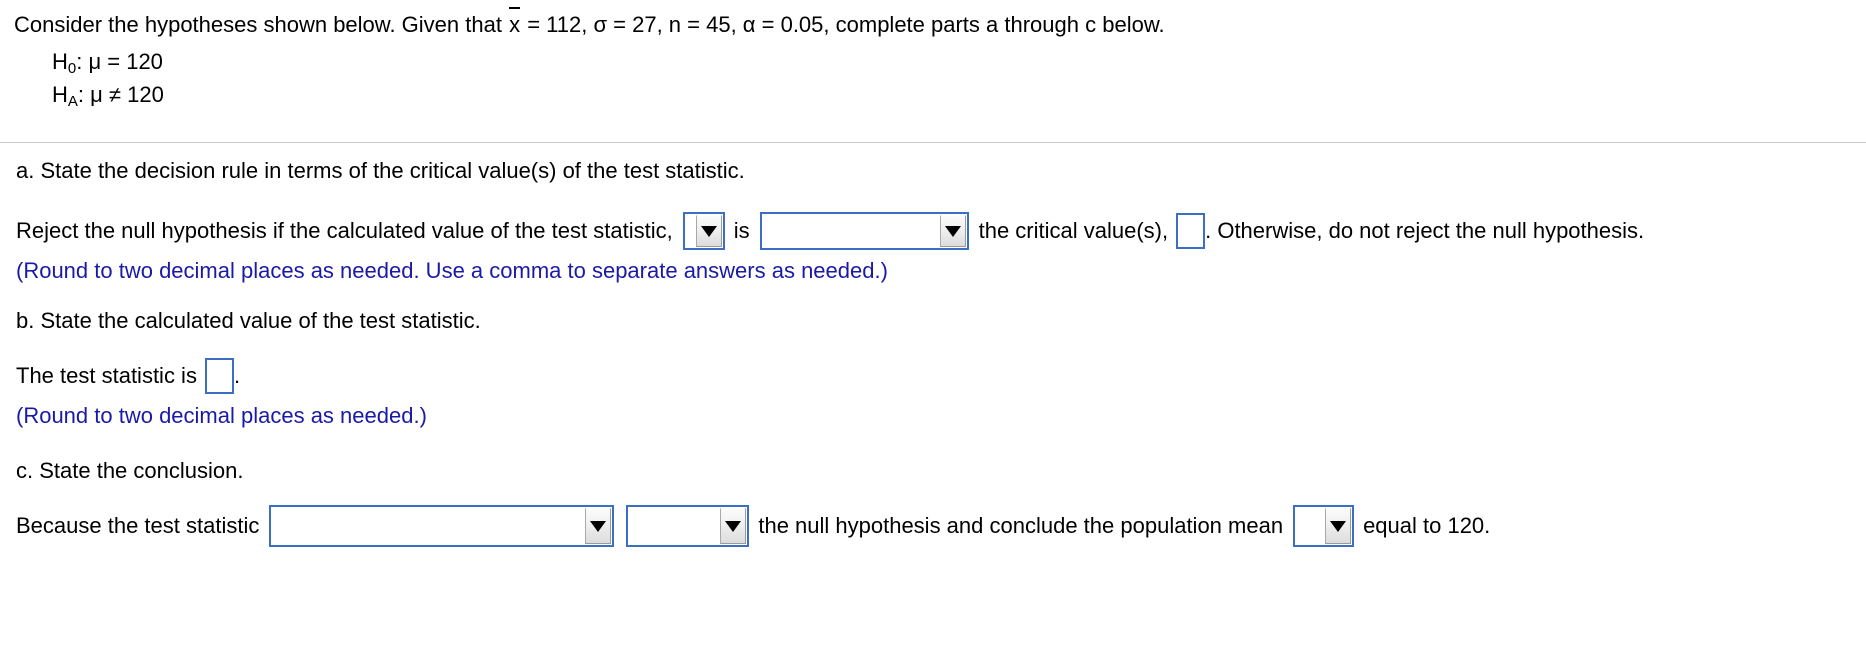  Describe the element at coordinates (60, 94) in the screenshot. I see `alternative-hypothesis-symbol: H` at that location.